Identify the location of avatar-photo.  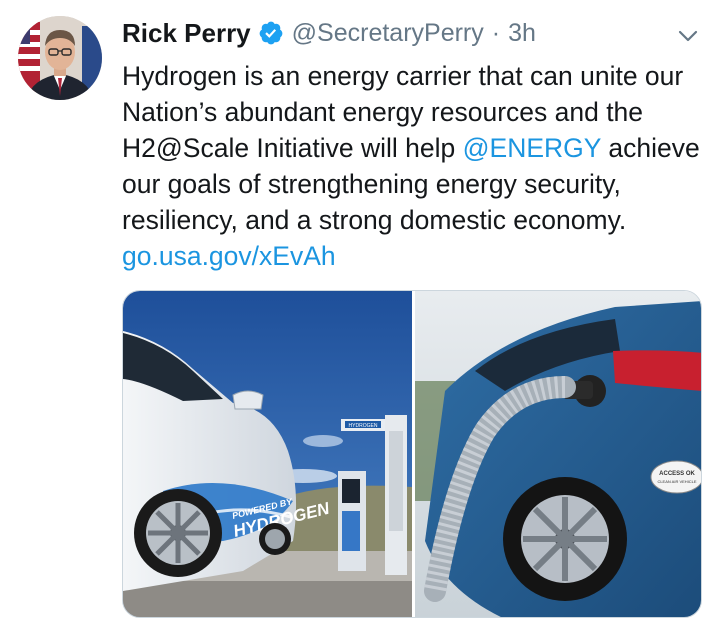
(60, 58).